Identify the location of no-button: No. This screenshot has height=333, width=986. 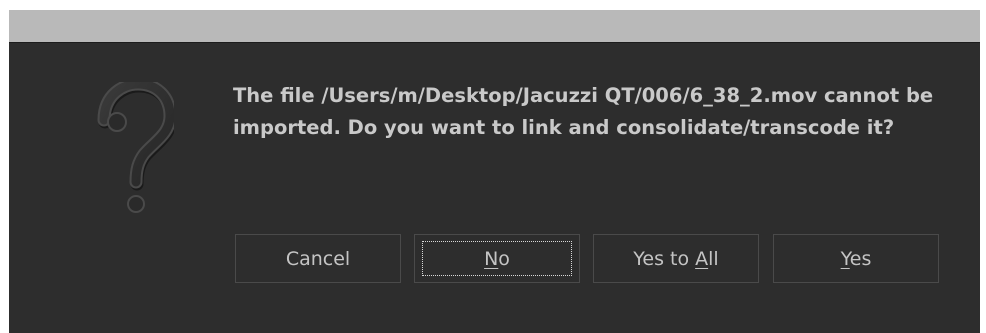
(497, 258).